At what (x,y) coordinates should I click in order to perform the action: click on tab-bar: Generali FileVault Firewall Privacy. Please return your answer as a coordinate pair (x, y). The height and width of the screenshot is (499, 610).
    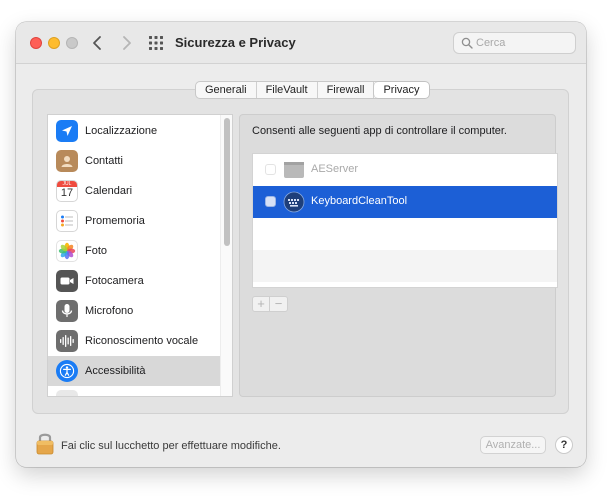
    Looking at the image, I should click on (312, 90).